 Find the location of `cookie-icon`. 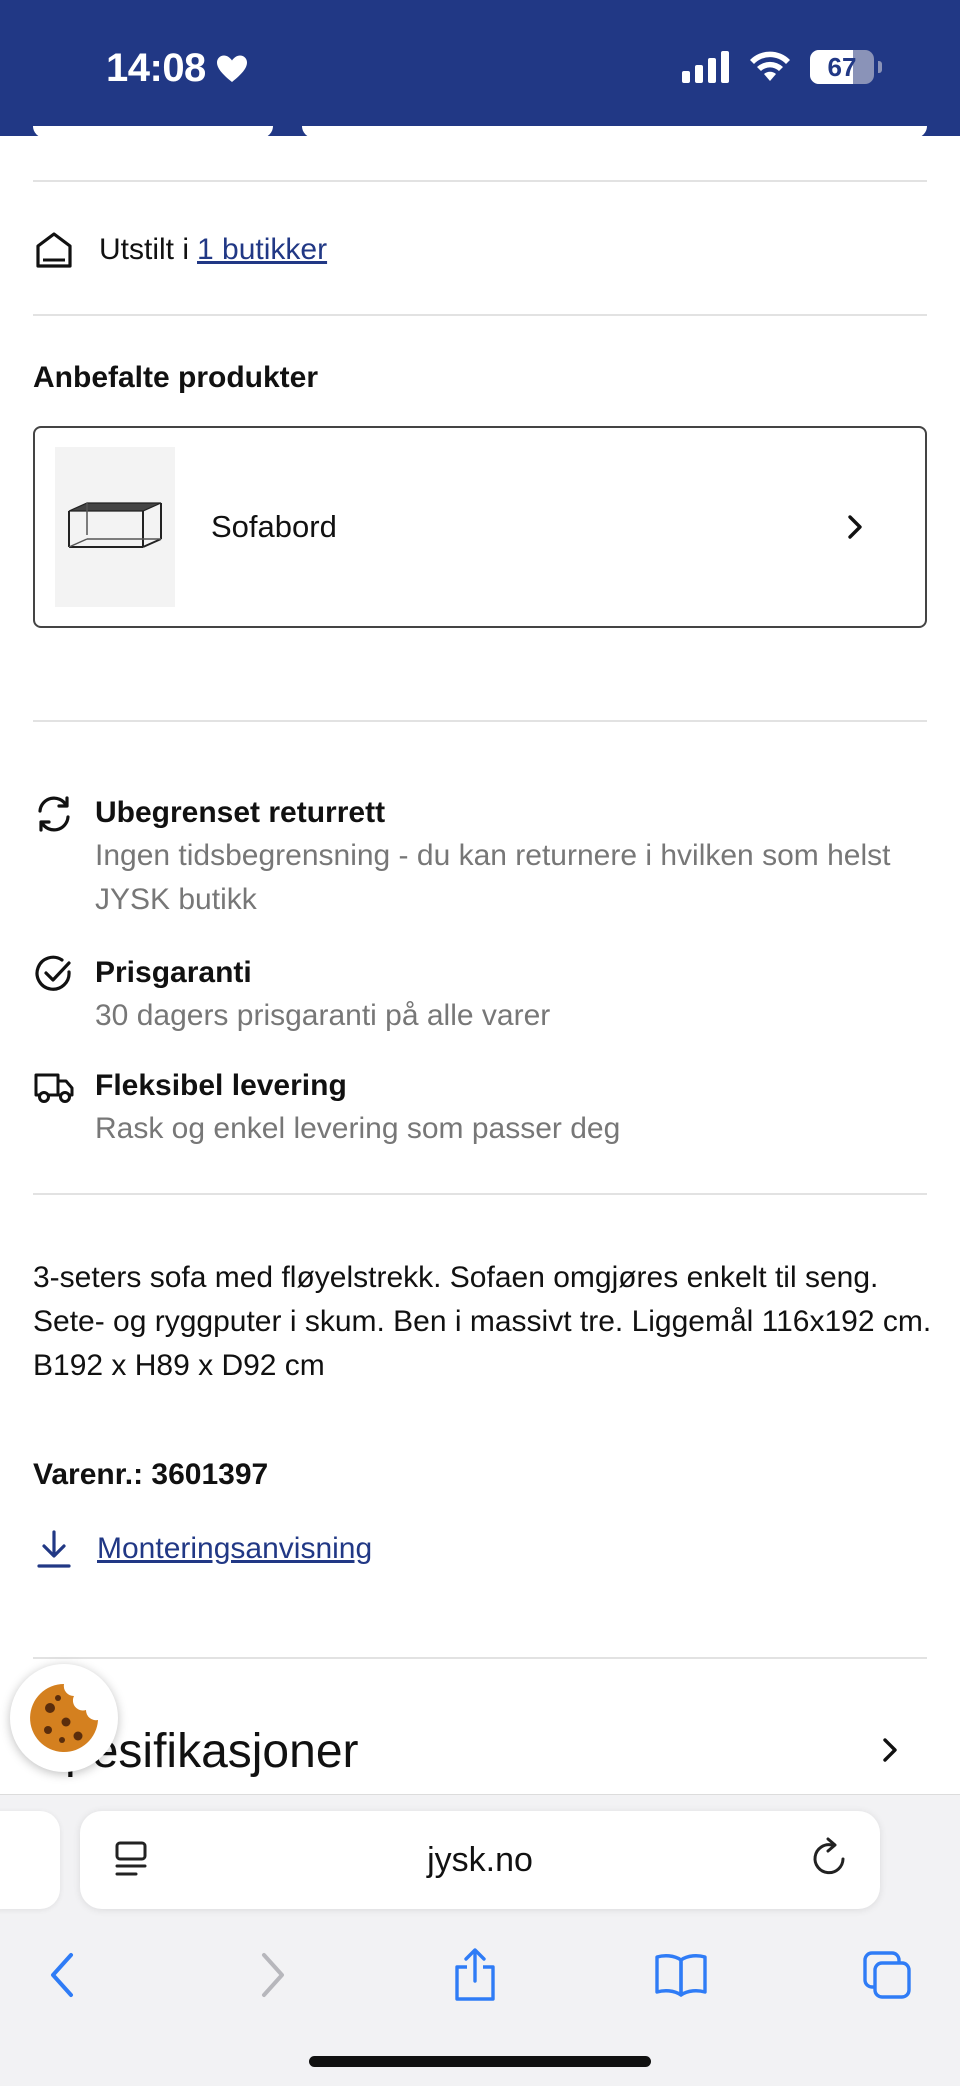

cookie-icon is located at coordinates (64, 1718).